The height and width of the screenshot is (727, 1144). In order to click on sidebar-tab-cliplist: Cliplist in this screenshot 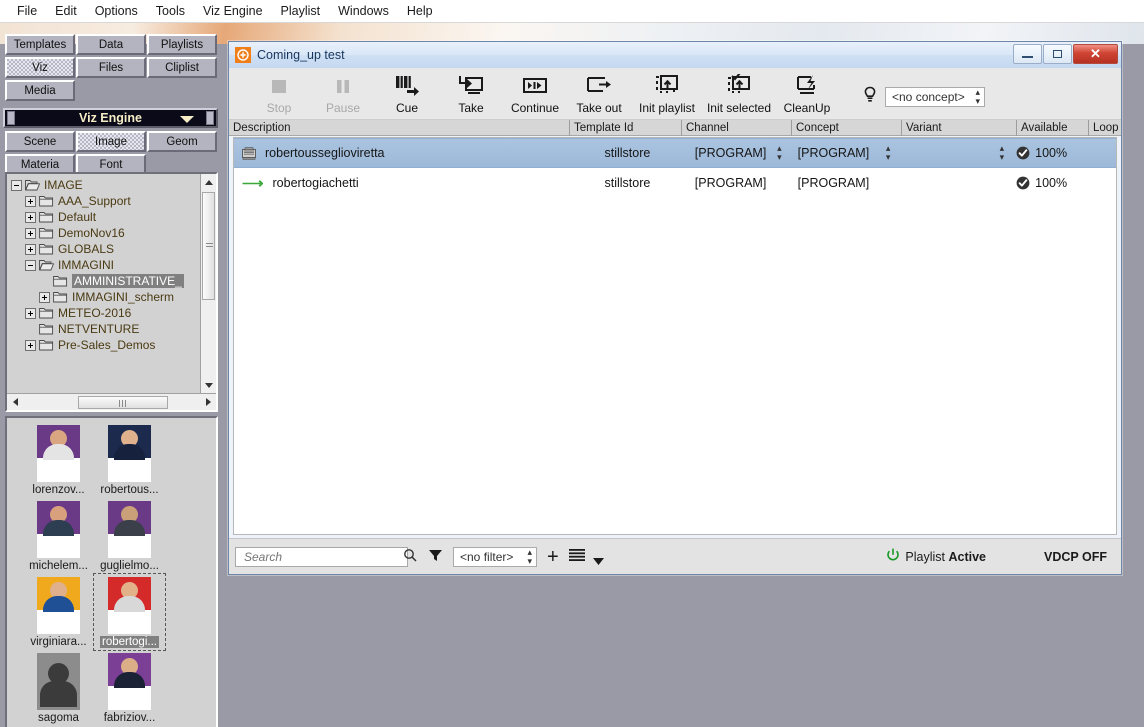, I will do `click(182, 67)`.